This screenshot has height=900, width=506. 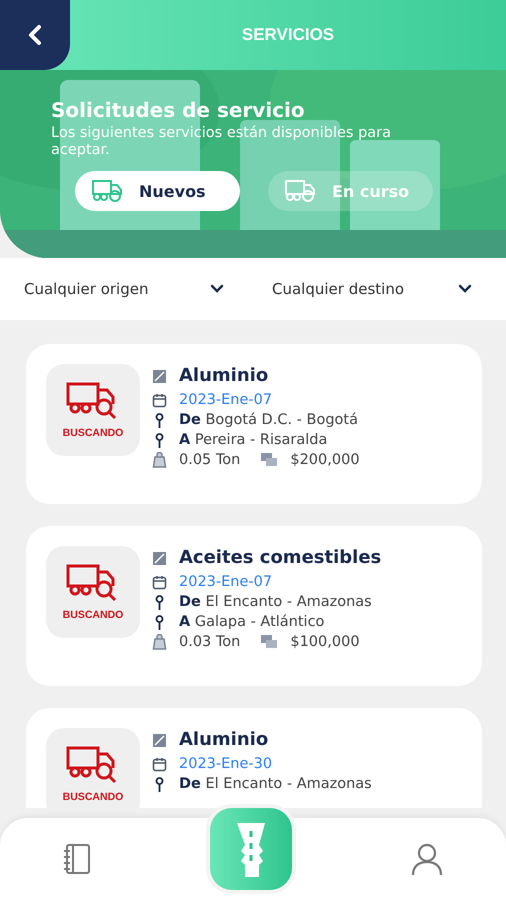 What do you see at coordinates (325, 460) in the screenshot?
I see `price-text: $200,000` at bounding box center [325, 460].